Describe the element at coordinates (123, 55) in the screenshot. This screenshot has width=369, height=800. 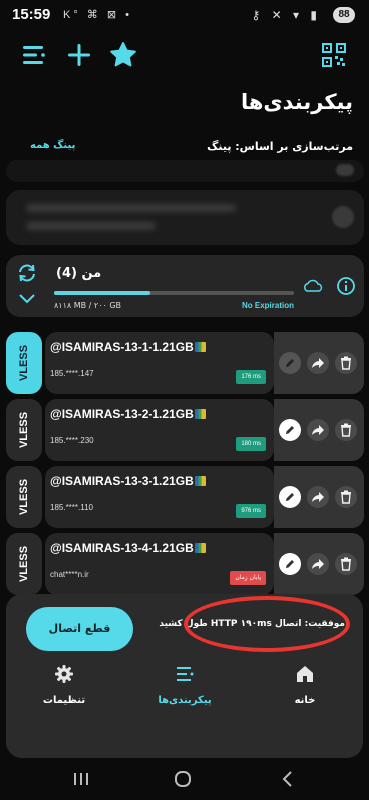
I see `star-icon` at that location.